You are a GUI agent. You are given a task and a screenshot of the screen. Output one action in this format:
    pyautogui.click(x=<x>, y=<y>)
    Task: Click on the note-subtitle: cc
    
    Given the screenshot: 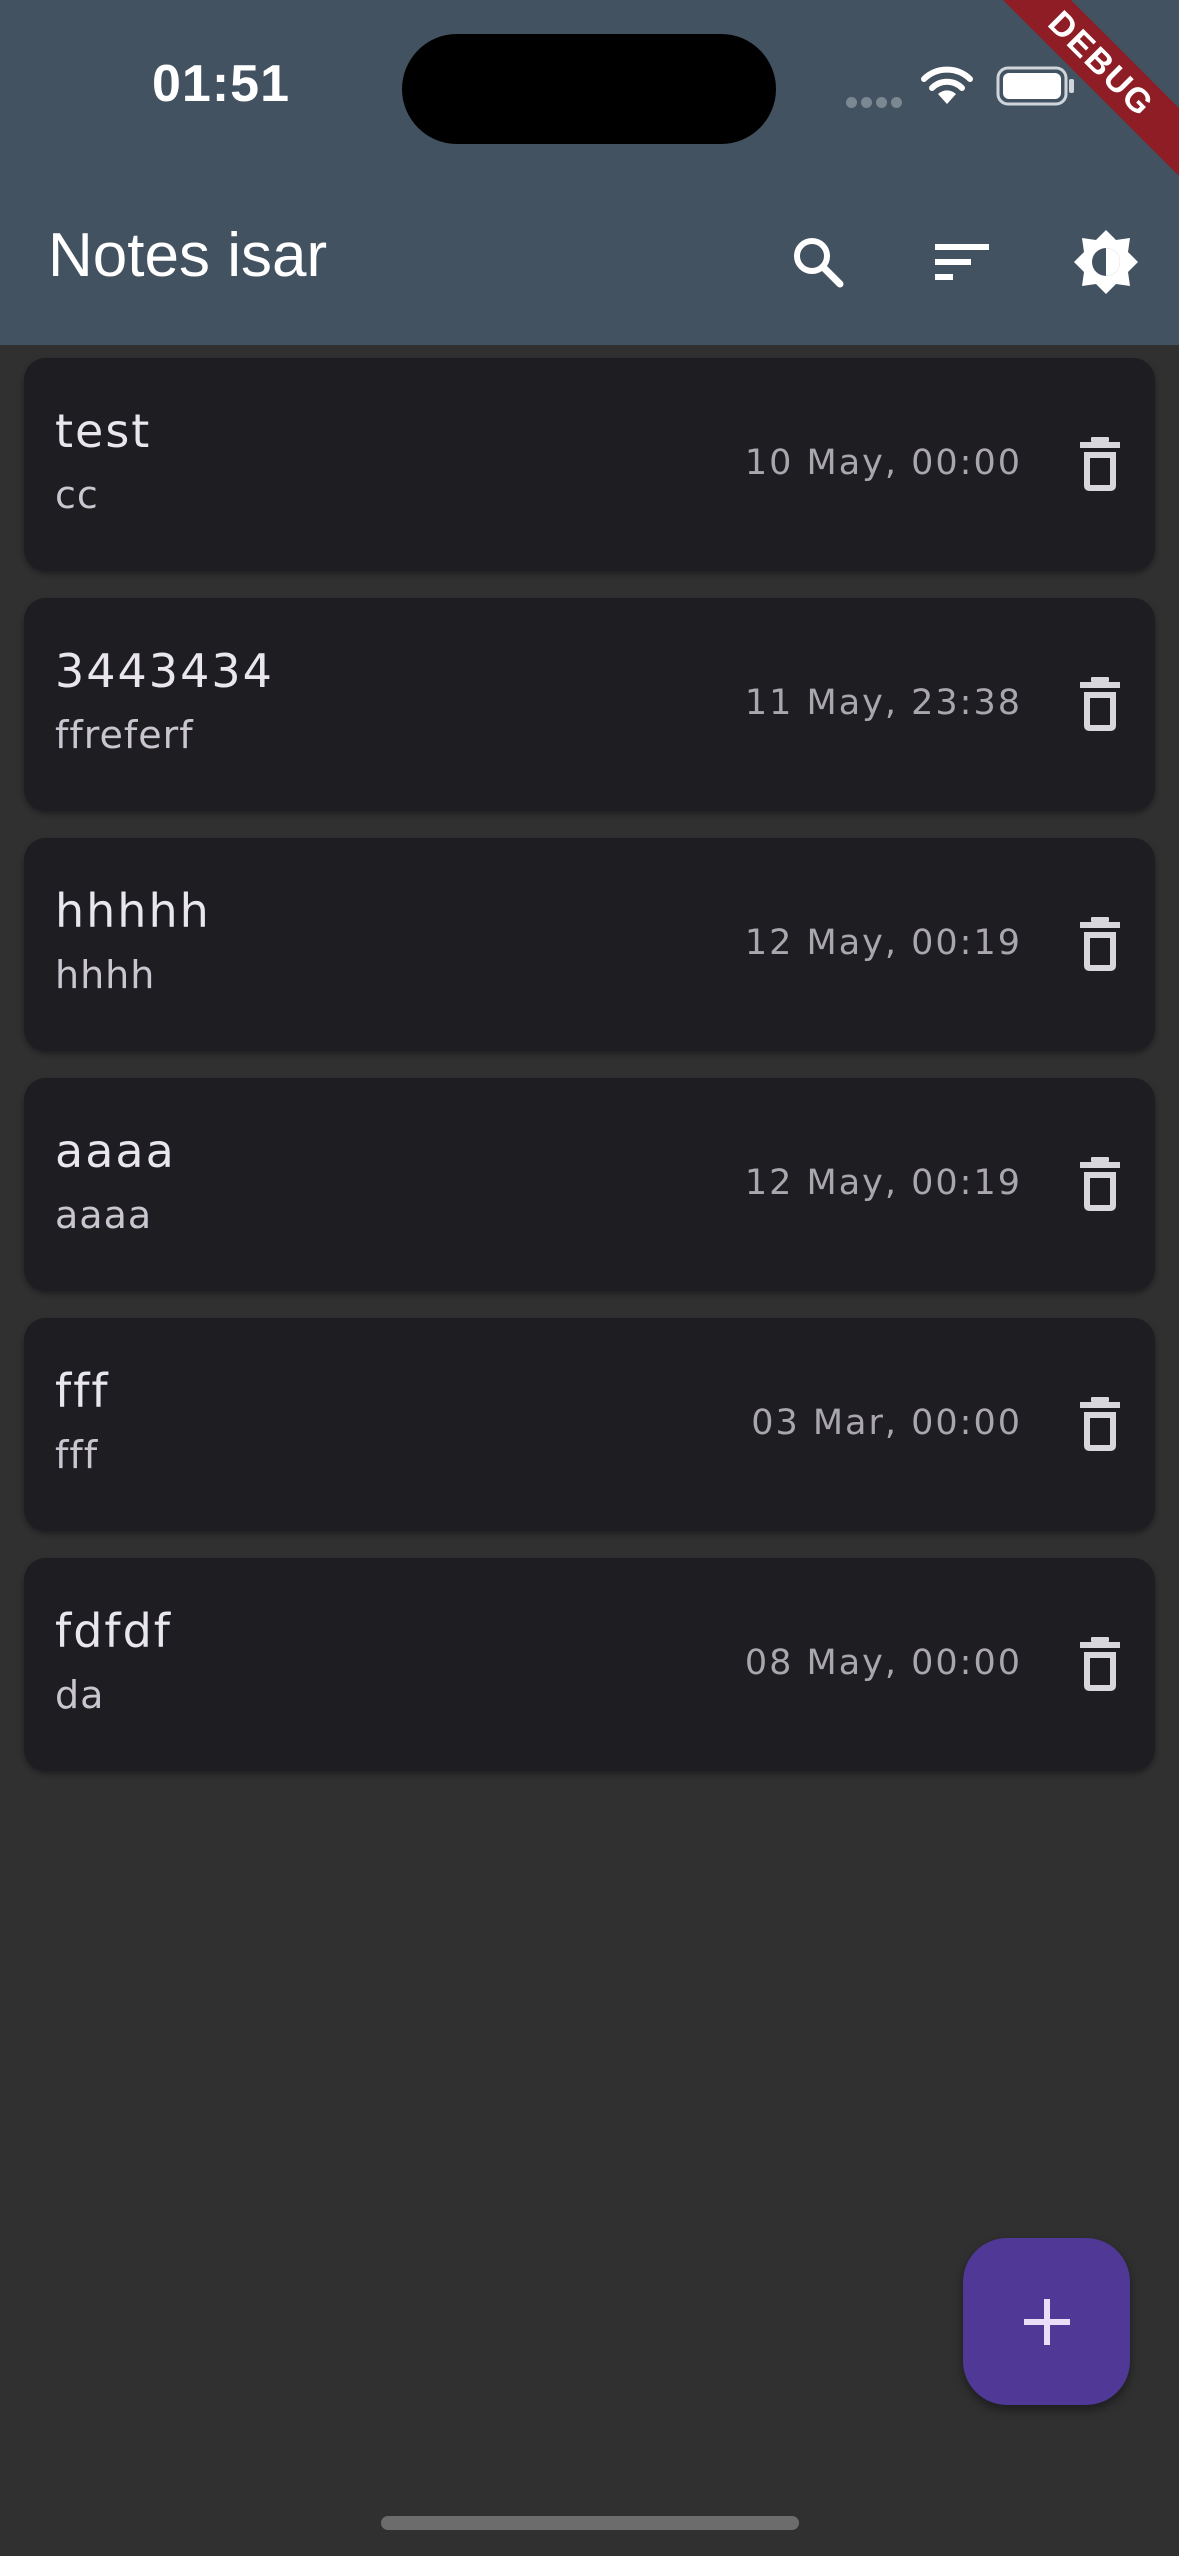 What is the action you would take?
    pyautogui.click(x=77, y=495)
    